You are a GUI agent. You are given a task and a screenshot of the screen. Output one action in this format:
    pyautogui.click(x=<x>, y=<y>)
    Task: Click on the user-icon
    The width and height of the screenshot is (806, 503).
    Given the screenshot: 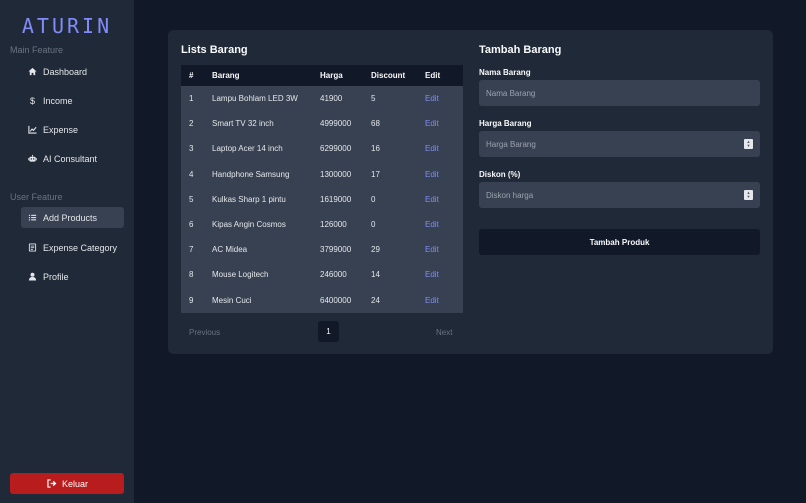 What is the action you would take?
    pyautogui.click(x=32, y=276)
    